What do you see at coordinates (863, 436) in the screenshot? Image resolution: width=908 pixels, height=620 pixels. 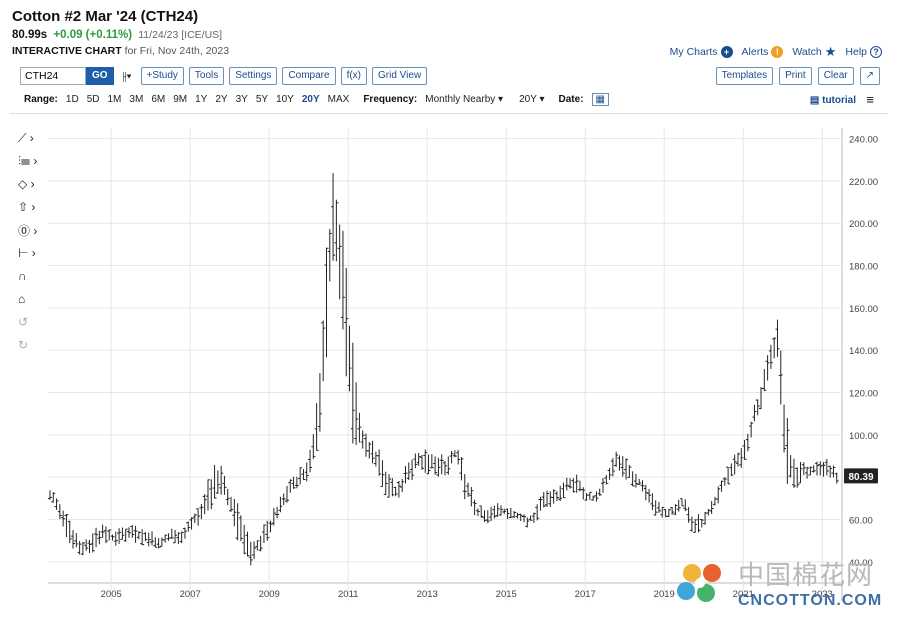 I see `y-tick-label: 100.00` at bounding box center [863, 436].